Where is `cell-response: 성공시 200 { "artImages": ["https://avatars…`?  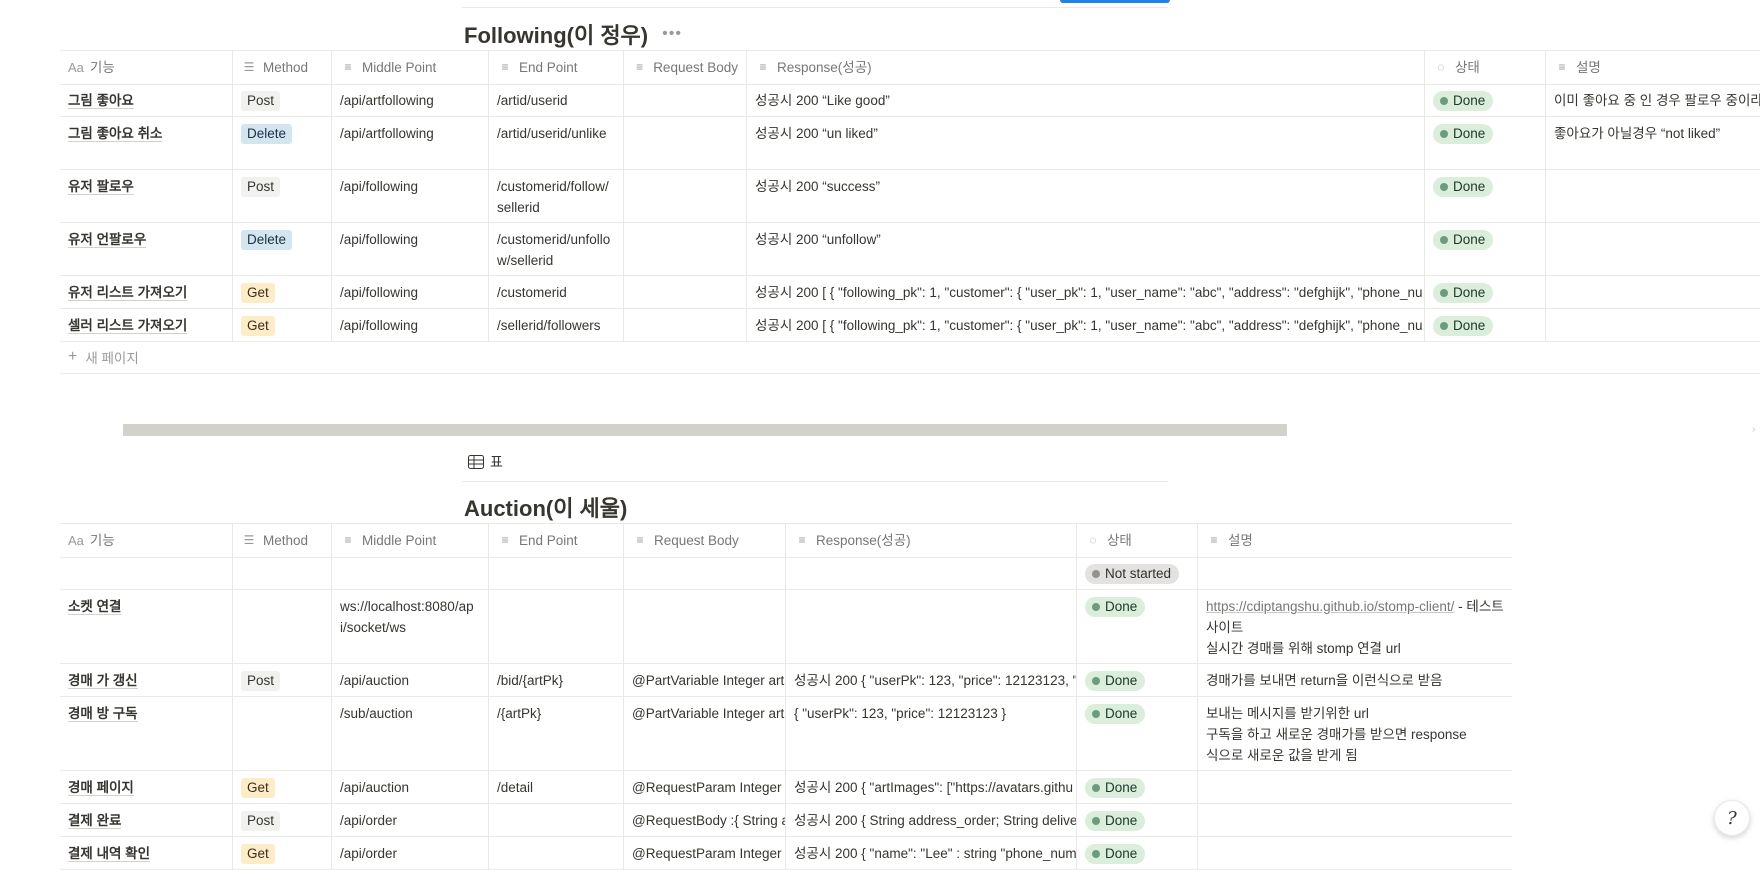 cell-response: 성공시 200 { "artImages": ["https://avatars… is located at coordinates (931, 786).